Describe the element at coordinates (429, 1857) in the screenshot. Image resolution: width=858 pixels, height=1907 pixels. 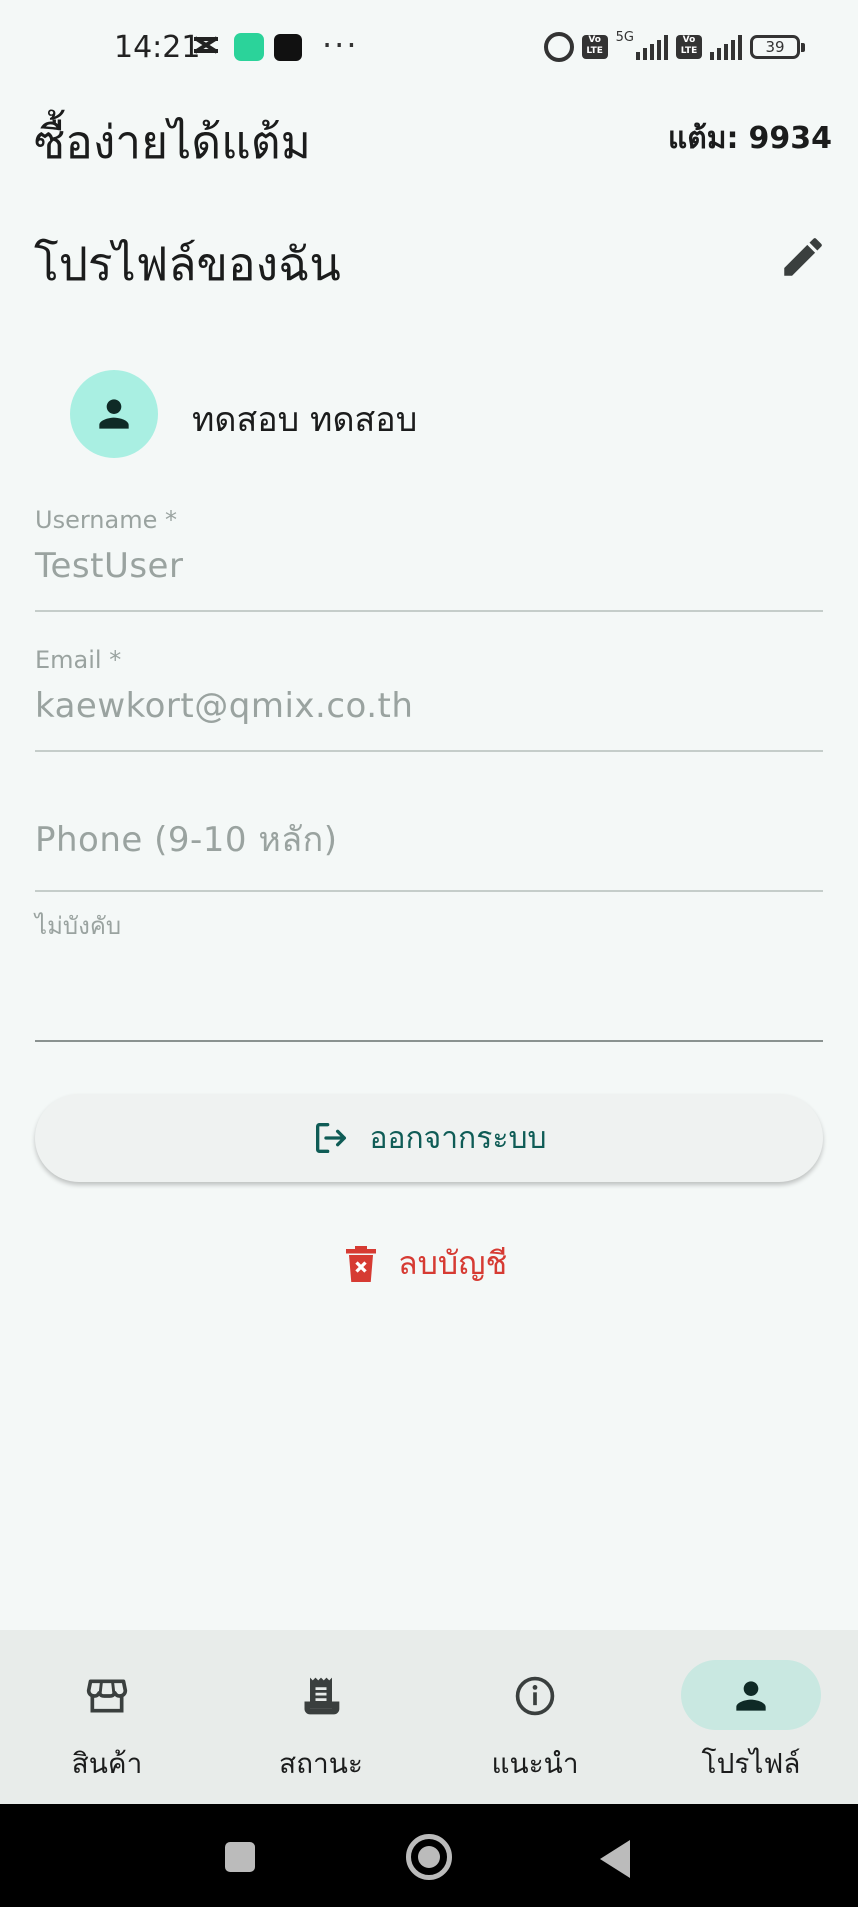
I see `home-button` at that location.